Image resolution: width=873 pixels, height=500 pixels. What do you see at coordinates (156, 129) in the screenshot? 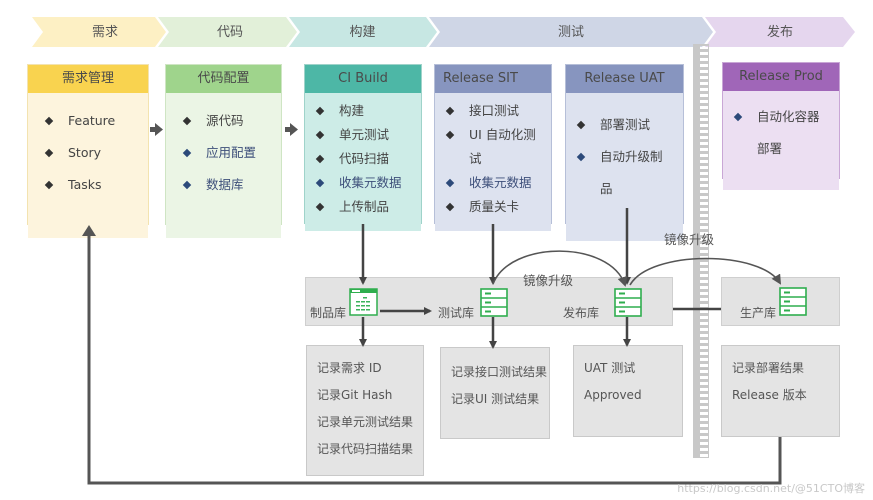
I see `arrow-requirements-to-code` at bounding box center [156, 129].